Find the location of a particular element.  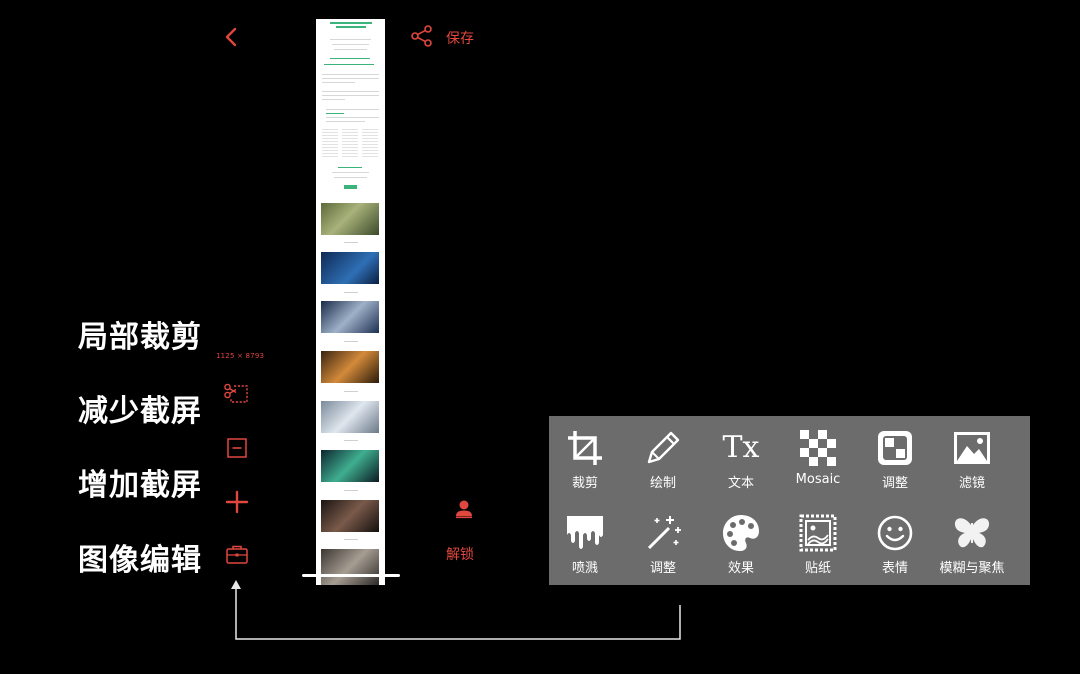

edit-item-emoji: 表情 is located at coordinates (895, 544).